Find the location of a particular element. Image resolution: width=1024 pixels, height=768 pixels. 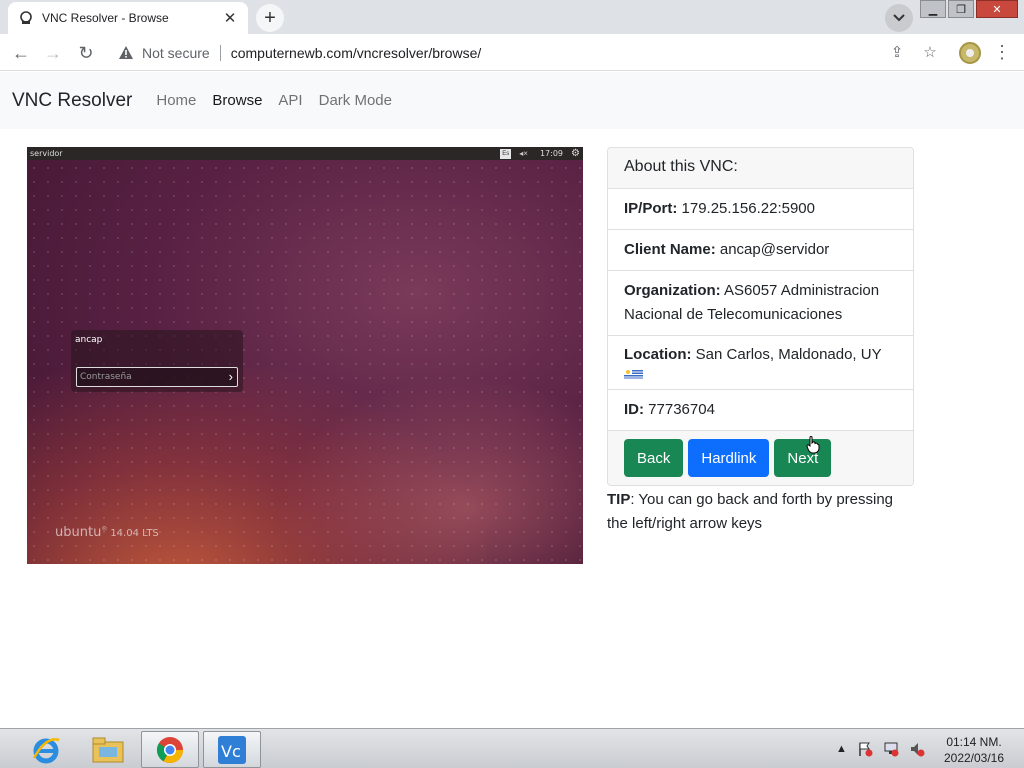

tab-search-button is located at coordinates (899, 18).